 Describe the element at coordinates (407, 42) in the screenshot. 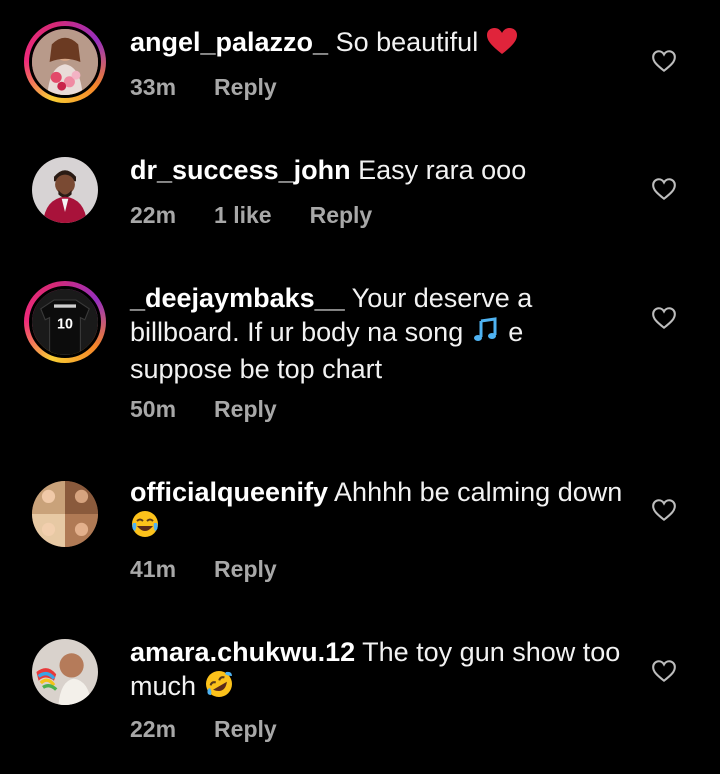

I see `comment-body: So beautiful` at that location.